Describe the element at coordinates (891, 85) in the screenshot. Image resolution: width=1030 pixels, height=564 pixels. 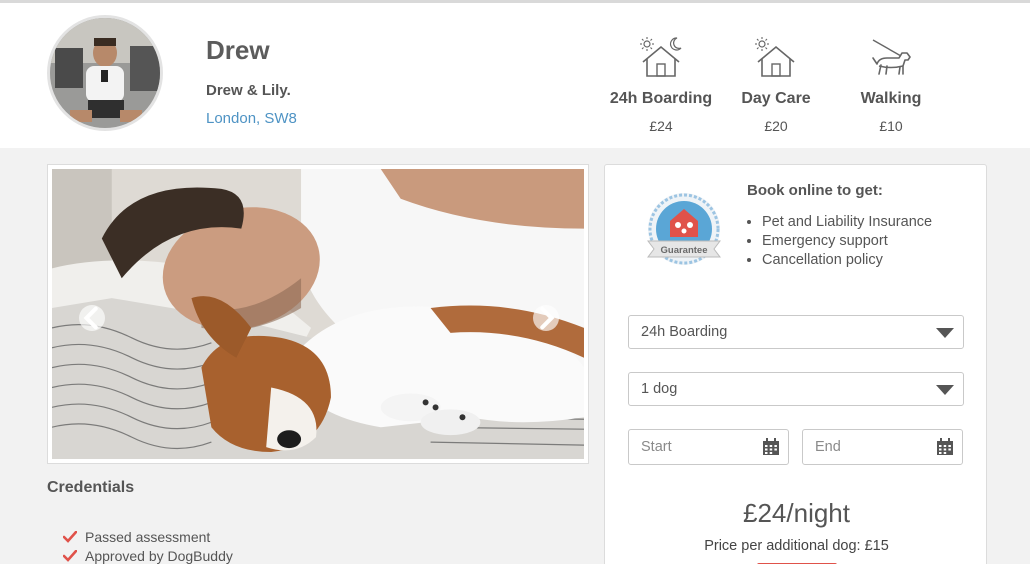
I see `service-walking: Walking £10` at that location.